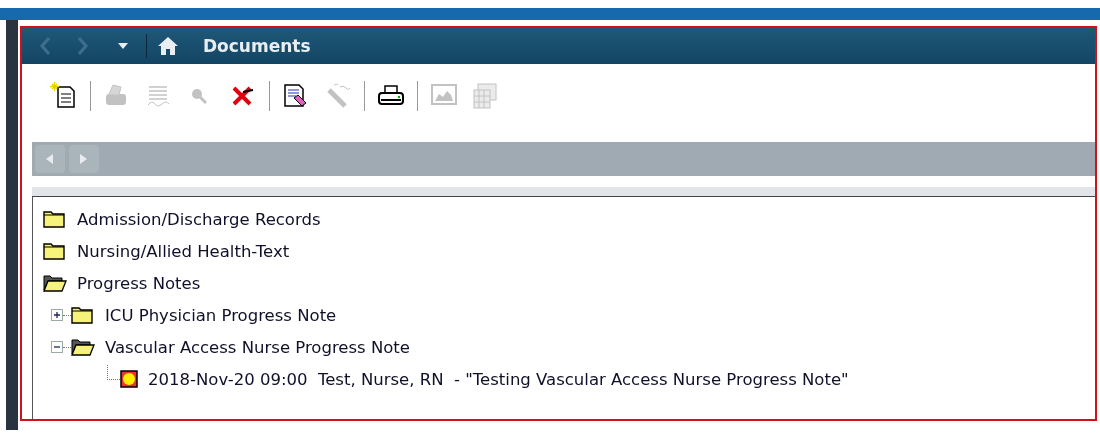  What do you see at coordinates (50, 159) in the screenshot?
I see `left-arrow-icon` at bounding box center [50, 159].